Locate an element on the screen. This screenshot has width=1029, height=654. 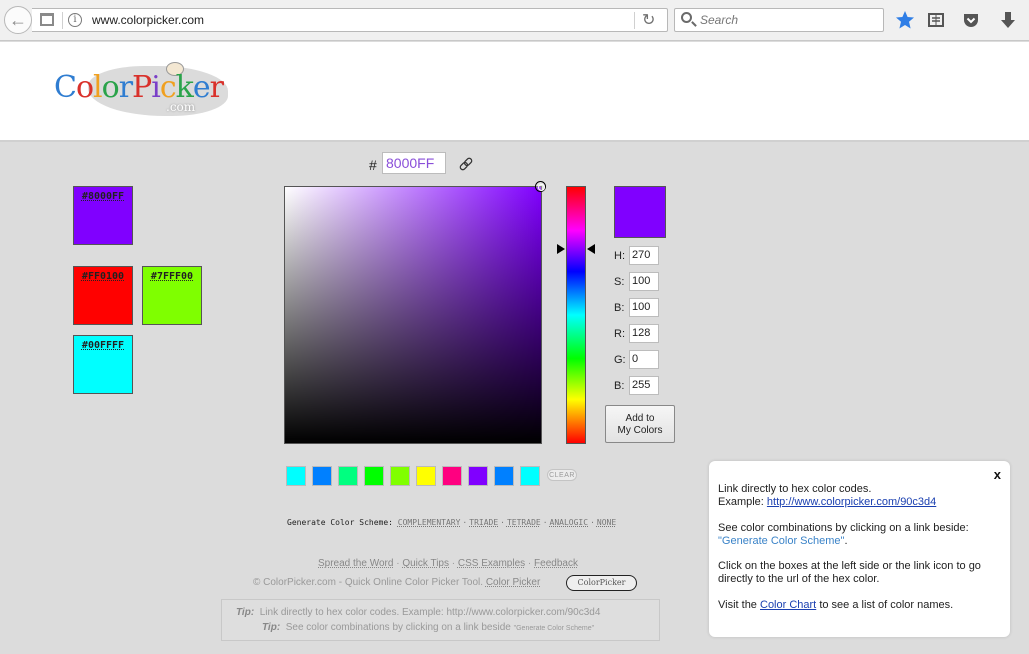
hue-marker-left-icon is located at coordinates (561, 249).